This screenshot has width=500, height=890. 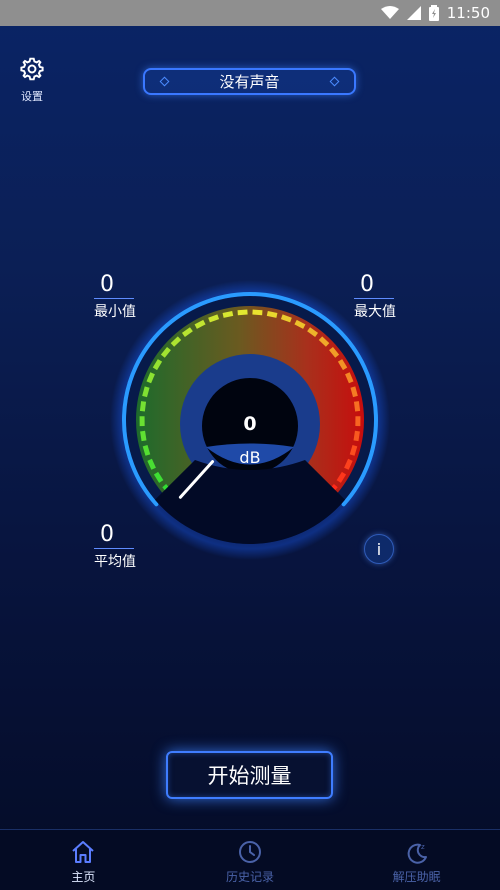 I want to click on stat-max: 0 最大值, so click(x=375, y=296).